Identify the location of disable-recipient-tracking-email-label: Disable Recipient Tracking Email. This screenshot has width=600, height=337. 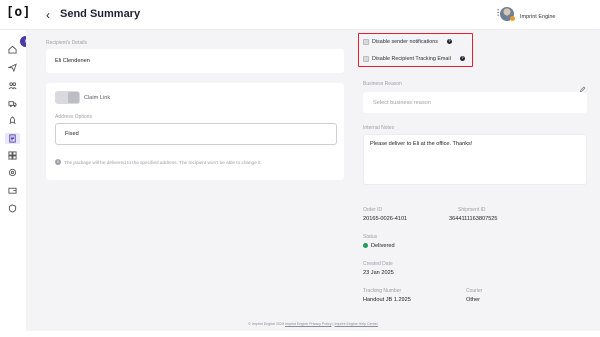
(411, 59).